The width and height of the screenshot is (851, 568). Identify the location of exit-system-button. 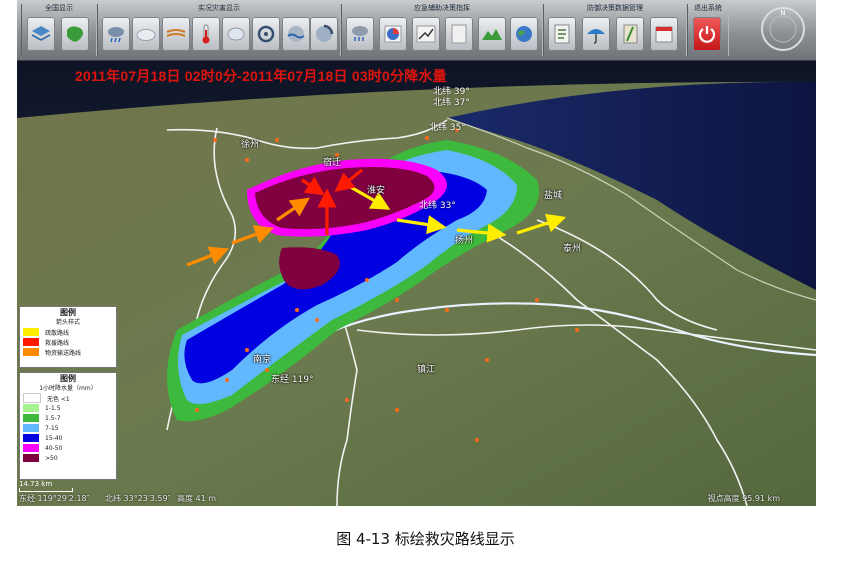
(707, 34).